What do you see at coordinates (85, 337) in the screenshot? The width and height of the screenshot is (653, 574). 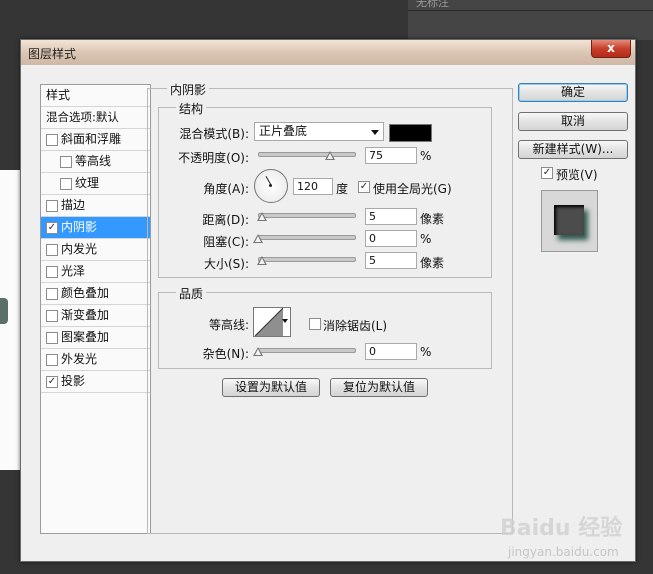 I see `style-item-label: 图案叠加` at bounding box center [85, 337].